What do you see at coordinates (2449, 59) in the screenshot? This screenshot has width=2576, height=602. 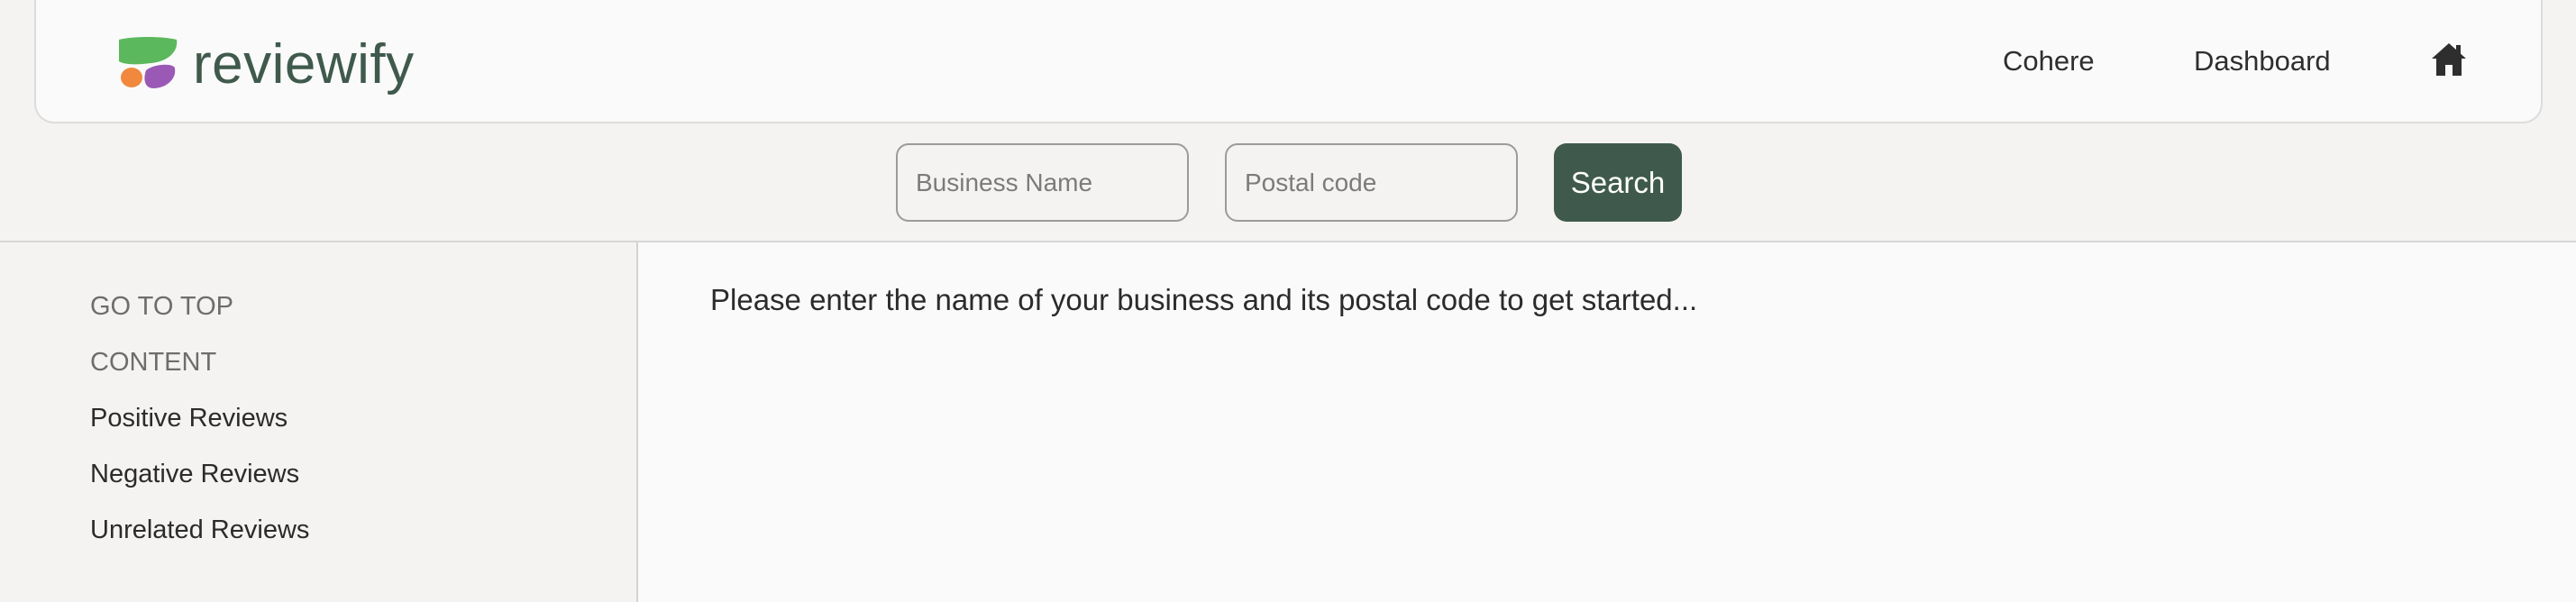 I see `home-icon` at bounding box center [2449, 59].